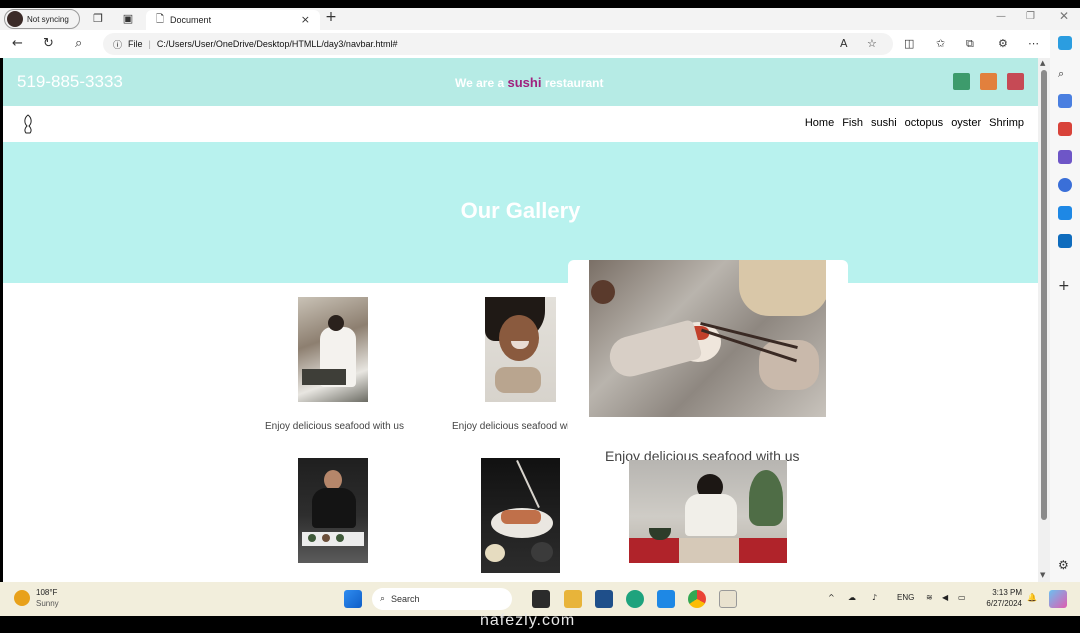 Image resolution: width=1080 pixels, height=633 pixels. Describe the element at coordinates (331, 17) in the screenshot. I see `new-tab-icon: +` at that location.